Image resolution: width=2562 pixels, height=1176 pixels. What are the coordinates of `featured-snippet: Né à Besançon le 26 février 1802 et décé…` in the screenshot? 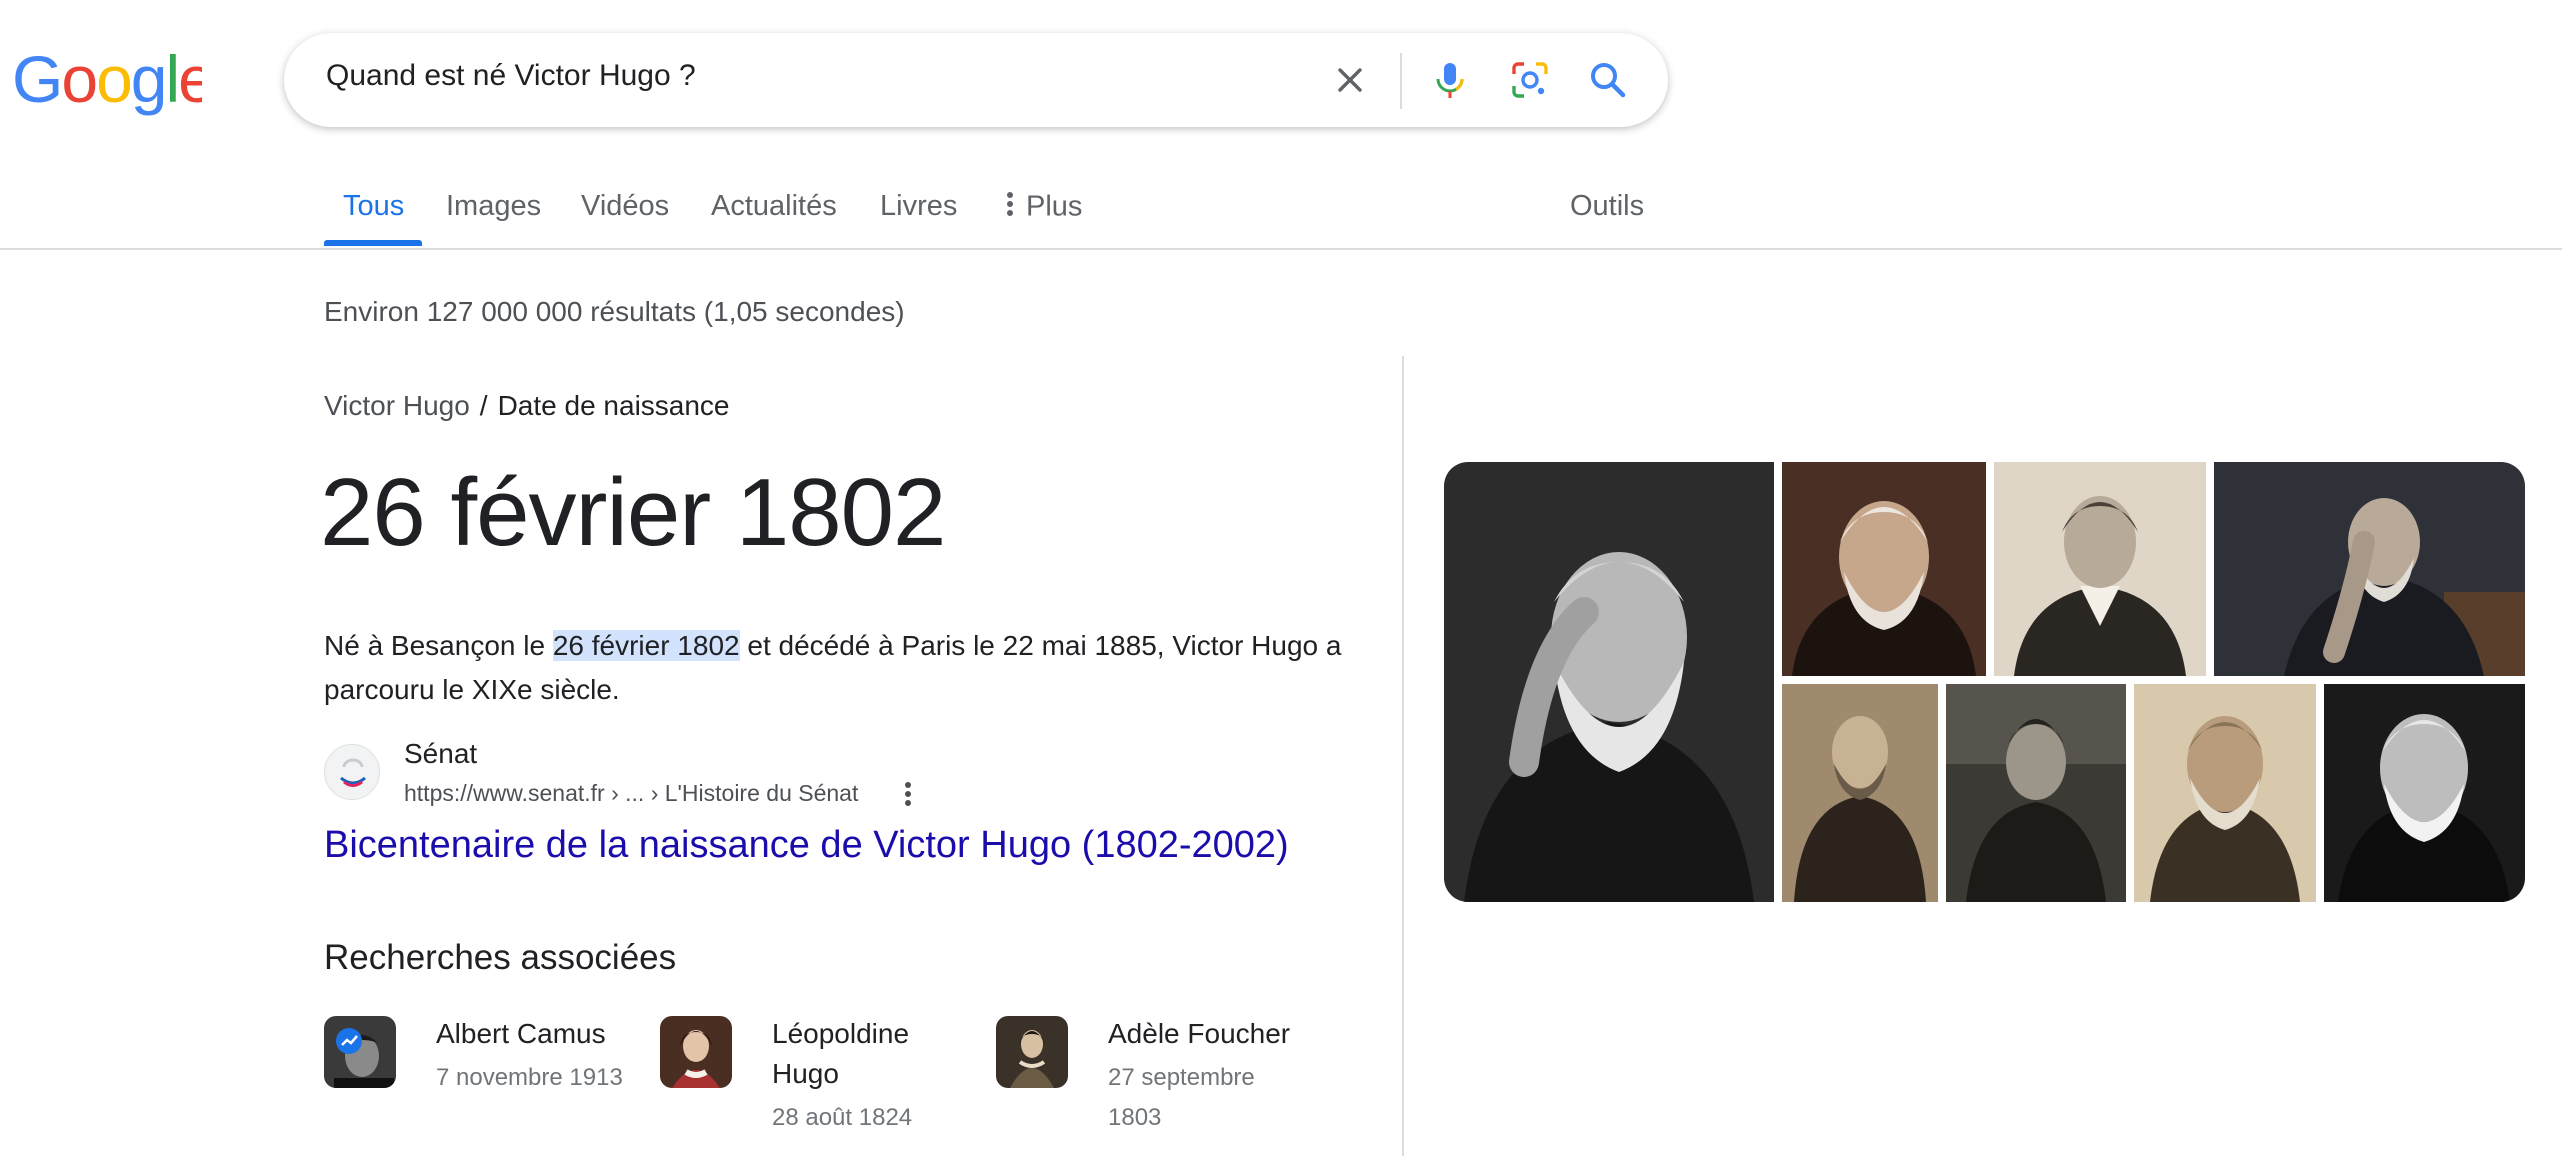 It's located at (834, 668).